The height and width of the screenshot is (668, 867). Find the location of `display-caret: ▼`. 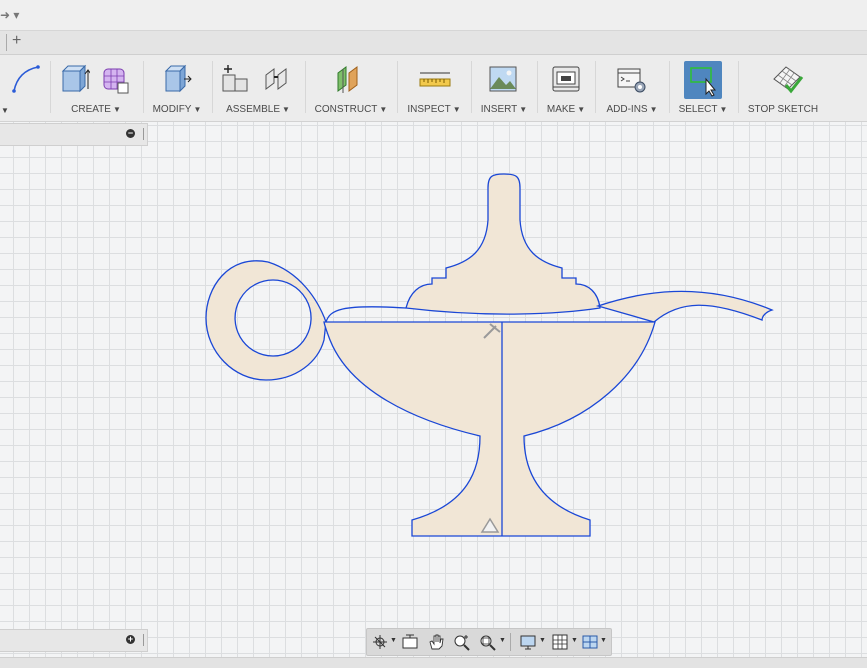

display-caret: ▼ is located at coordinates (542, 640).